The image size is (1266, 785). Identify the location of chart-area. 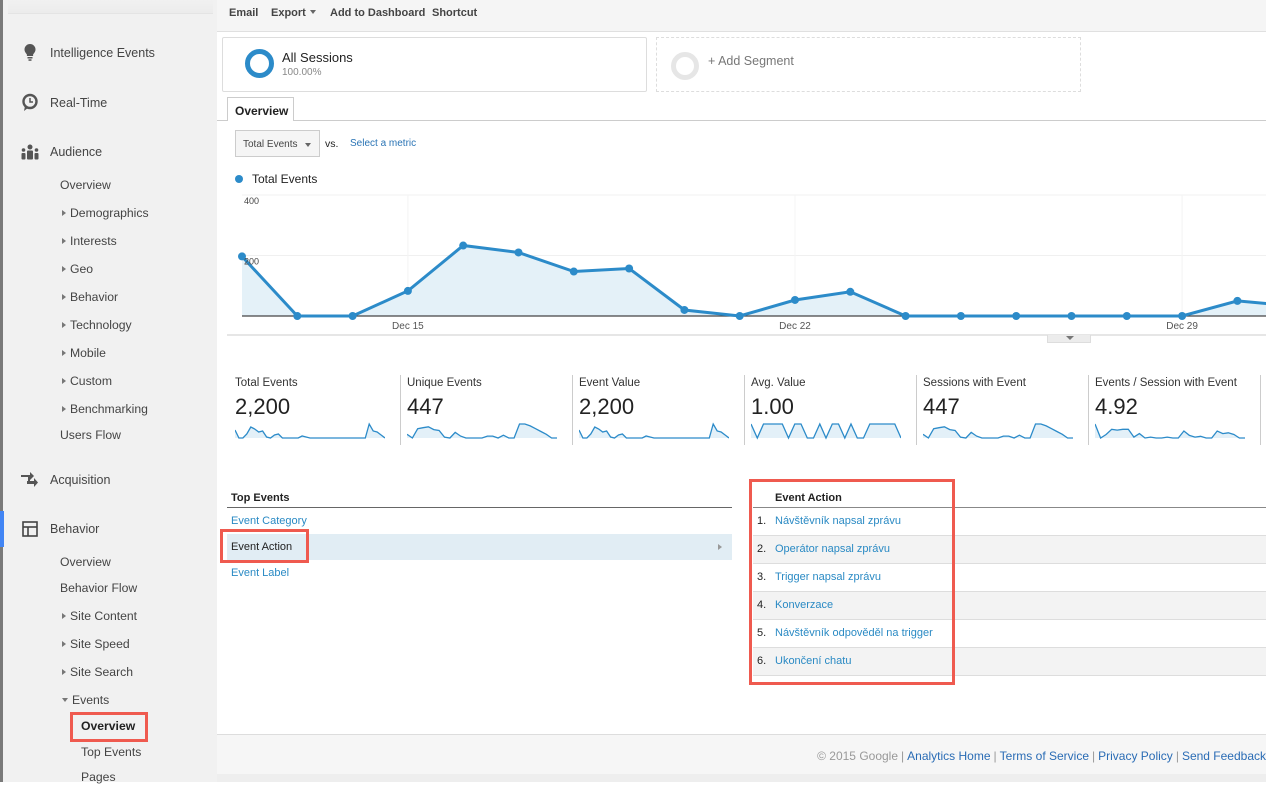
(754, 280).